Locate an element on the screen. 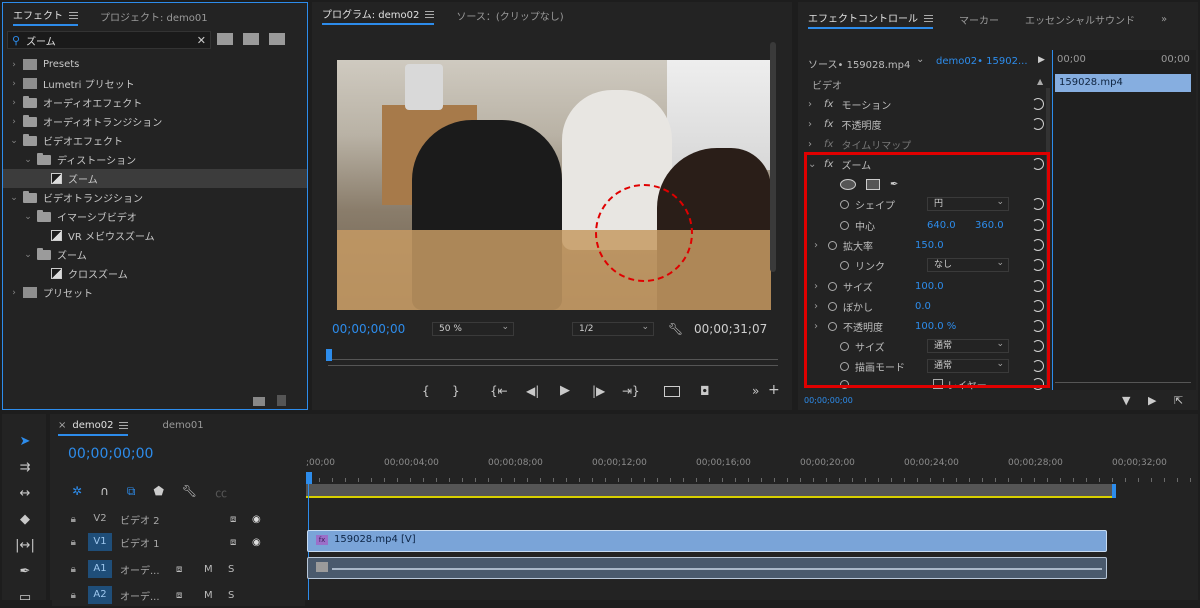 The height and width of the screenshot is (608, 1200). tab-essential-sound: エッセンシャルサウンド is located at coordinates (1080, 19).